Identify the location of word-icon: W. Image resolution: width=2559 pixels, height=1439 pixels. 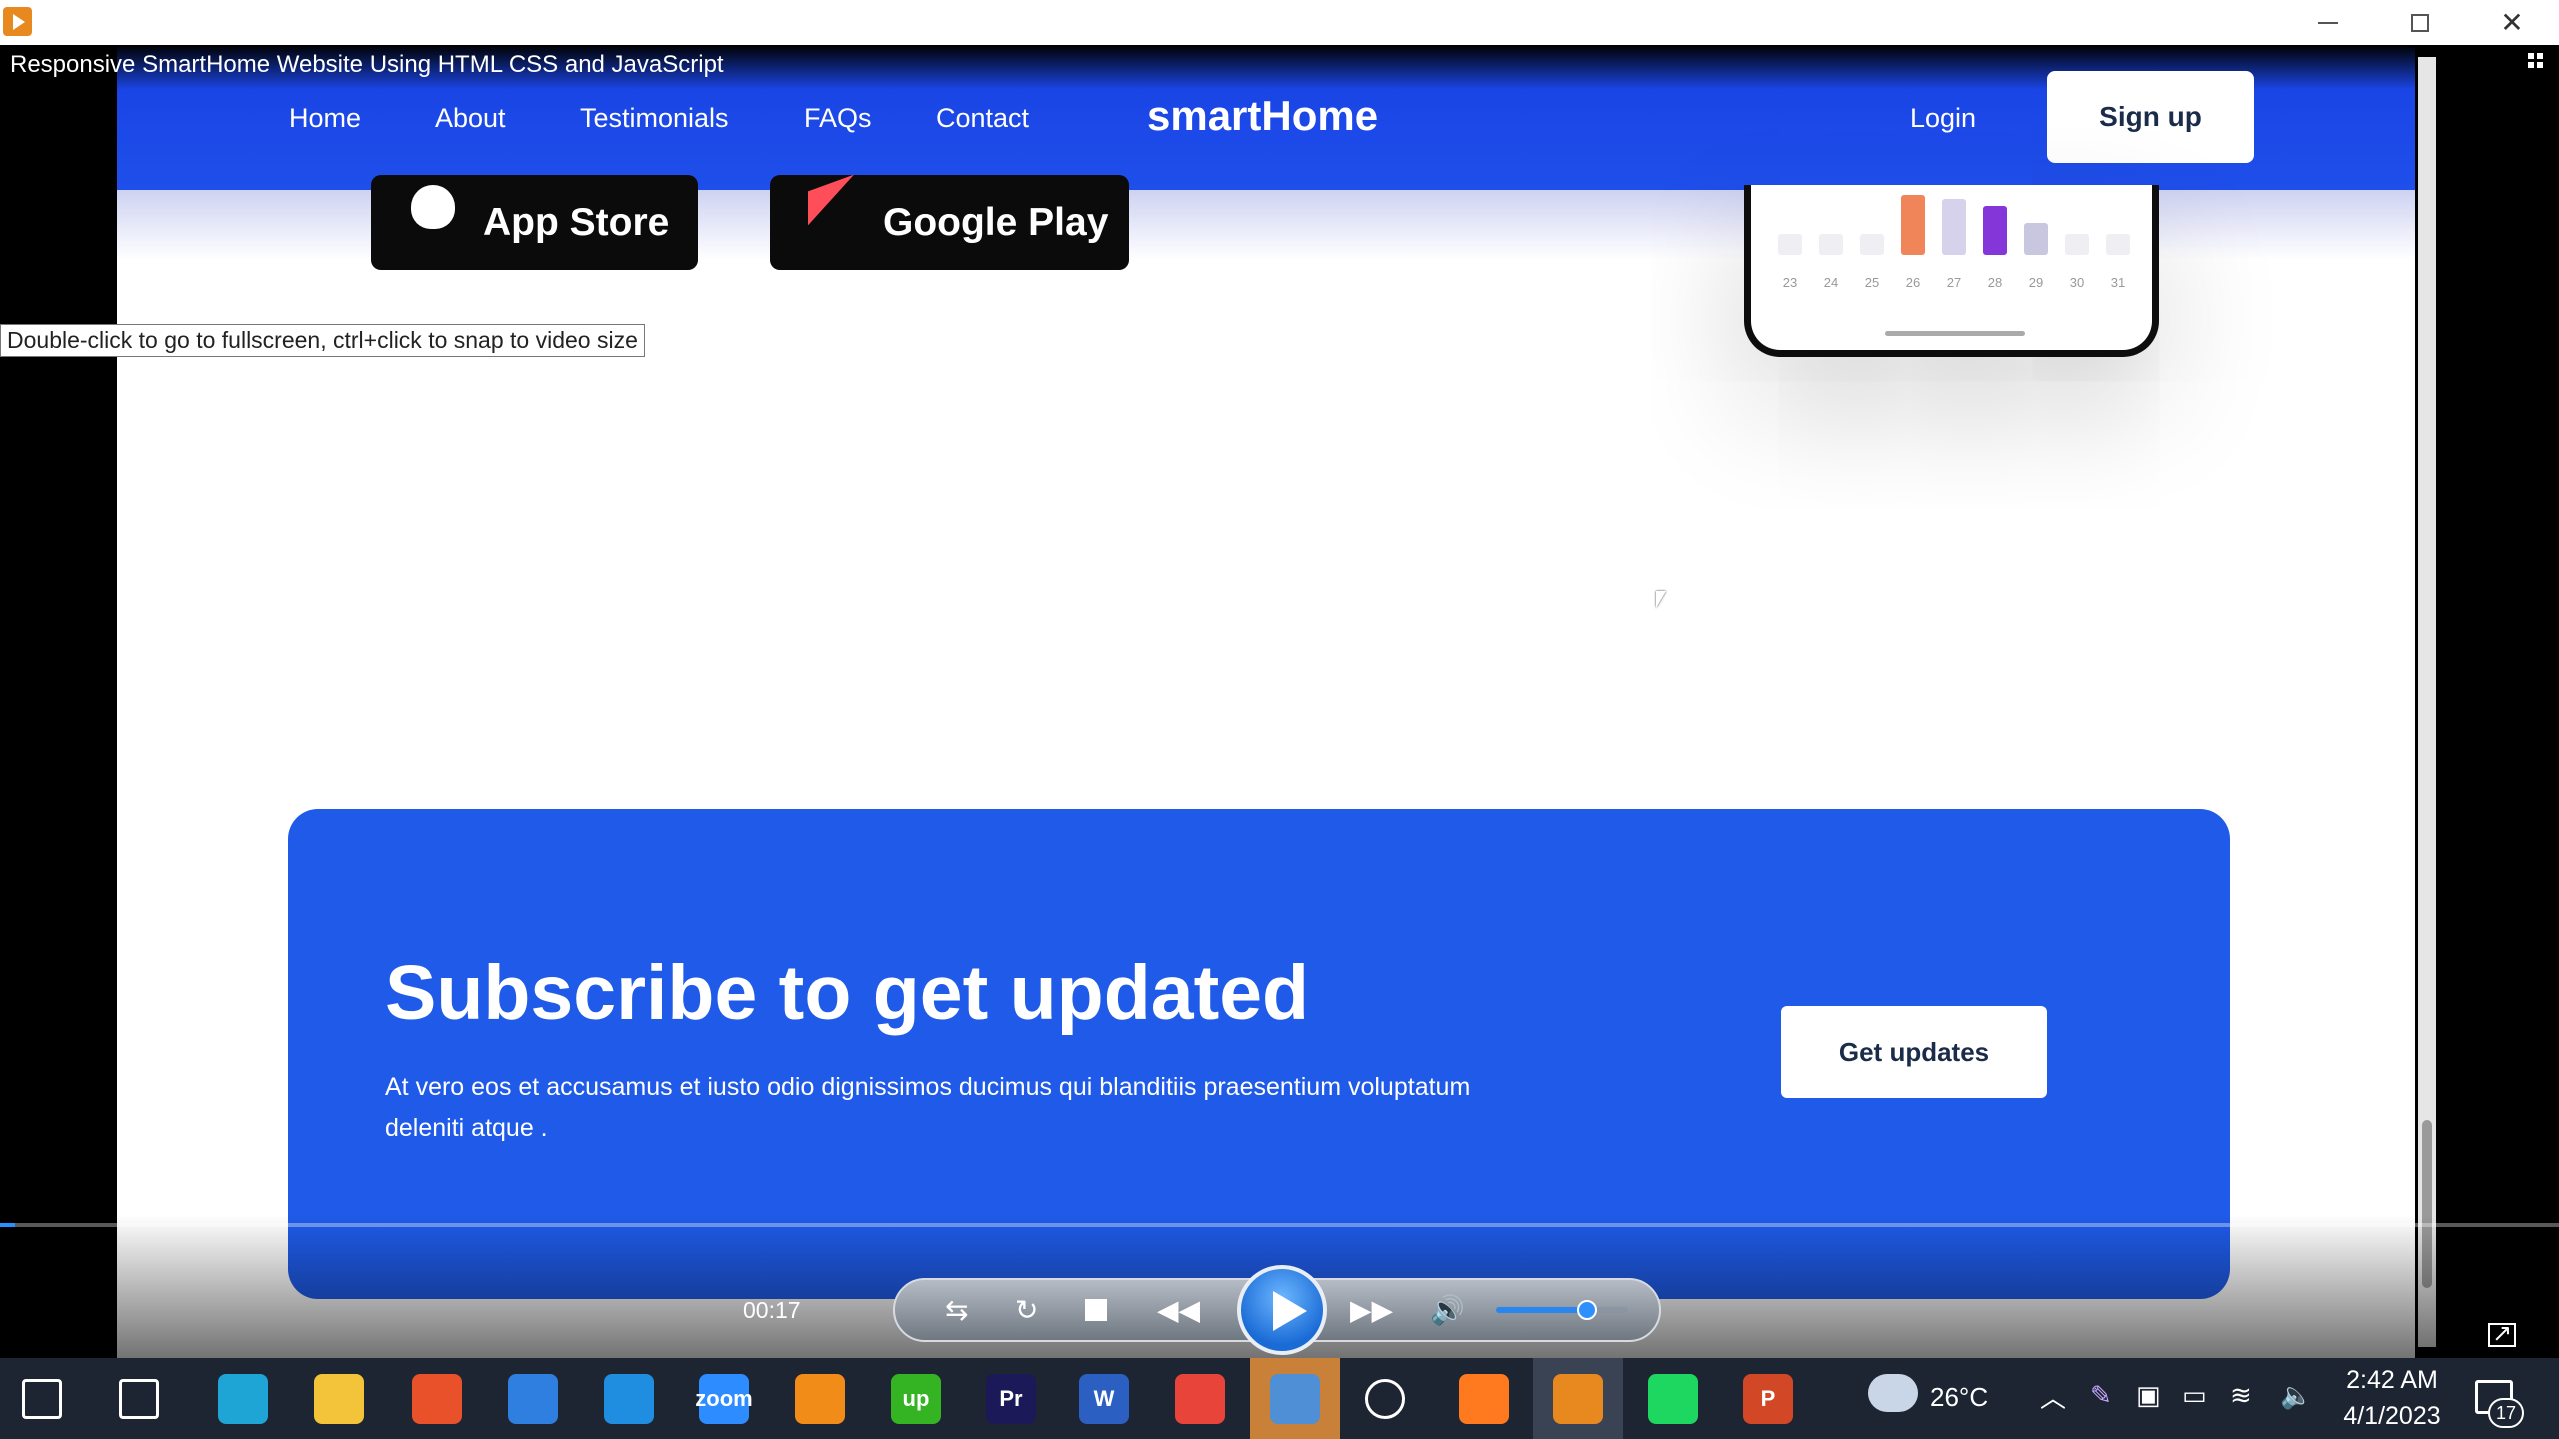
(1104, 1399).